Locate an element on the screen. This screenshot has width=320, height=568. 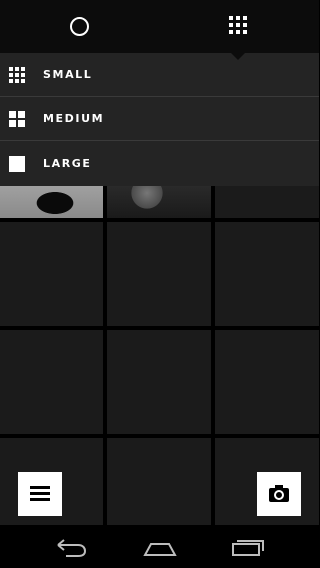
menu-item-large: LARGE is located at coordinates (159, 163).